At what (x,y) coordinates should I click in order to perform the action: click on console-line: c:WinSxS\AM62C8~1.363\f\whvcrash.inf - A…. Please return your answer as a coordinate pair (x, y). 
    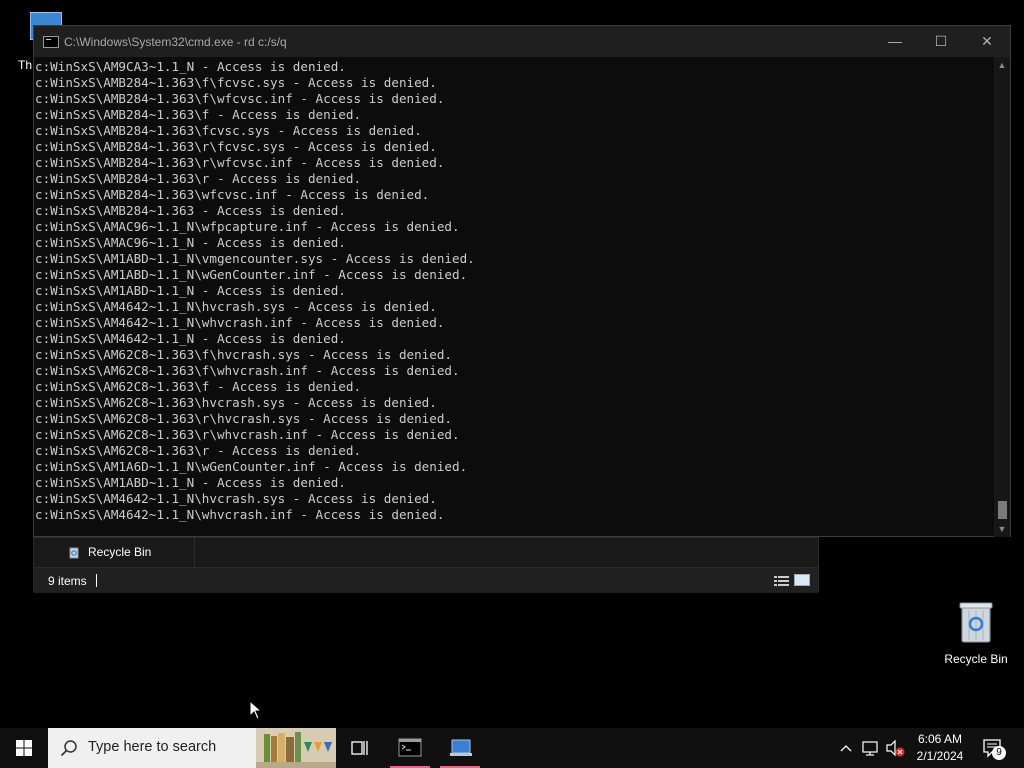
    Looking at the image, I should click on (247, 370).